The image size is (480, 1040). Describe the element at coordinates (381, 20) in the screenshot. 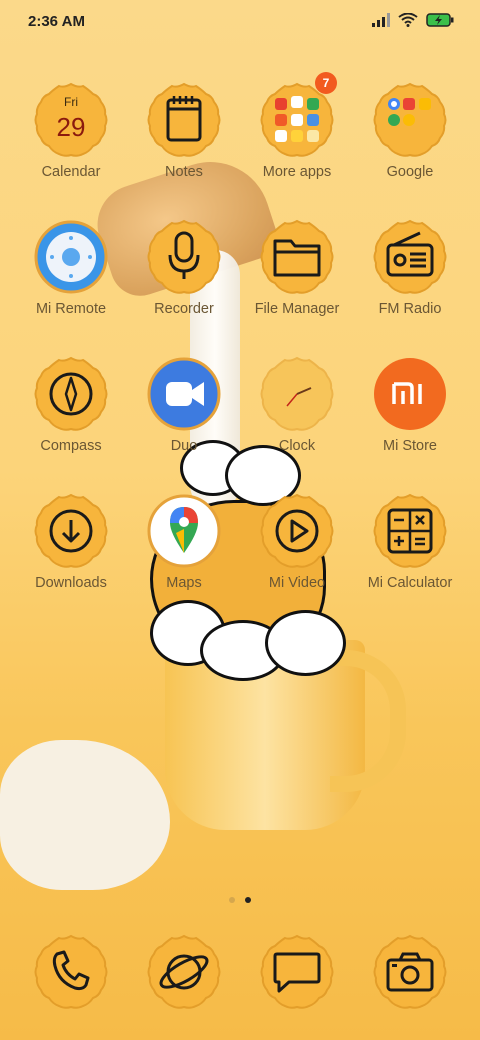

I see `signal-icon` at that location.